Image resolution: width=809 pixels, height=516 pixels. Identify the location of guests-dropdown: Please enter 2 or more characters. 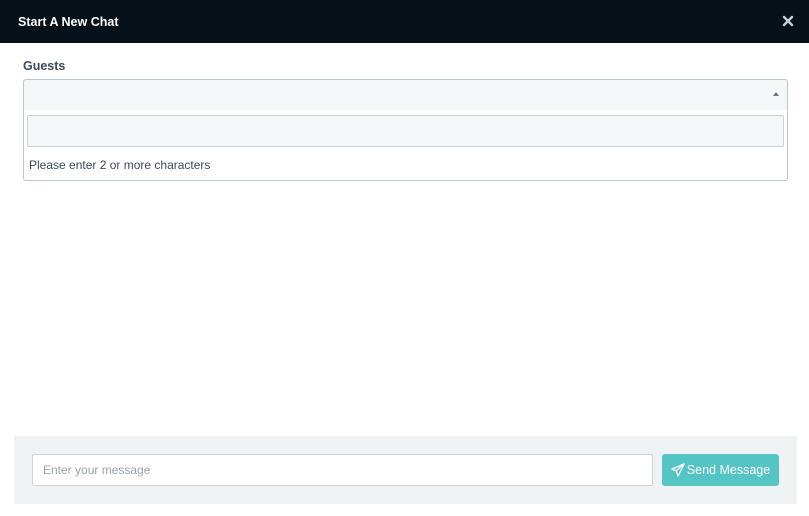
(405, 145).